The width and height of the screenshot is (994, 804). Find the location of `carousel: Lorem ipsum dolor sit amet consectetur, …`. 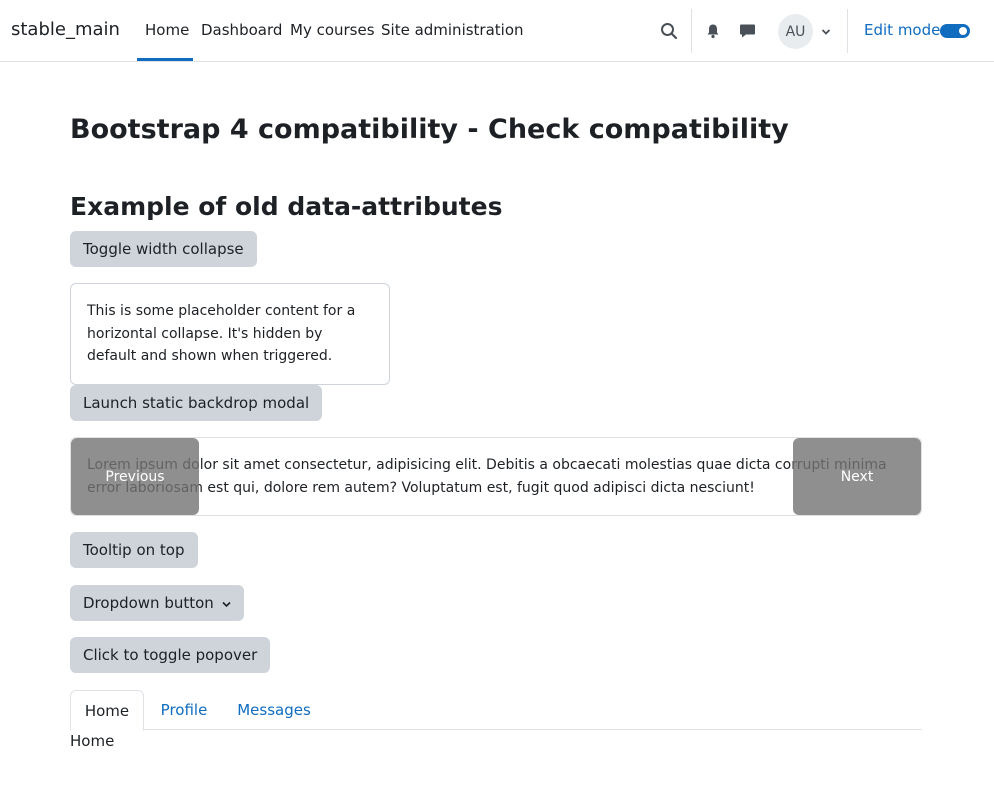

carousel: Lorem ipsum dolor sit amet consectetur, … is located at coordinates (496, 476).